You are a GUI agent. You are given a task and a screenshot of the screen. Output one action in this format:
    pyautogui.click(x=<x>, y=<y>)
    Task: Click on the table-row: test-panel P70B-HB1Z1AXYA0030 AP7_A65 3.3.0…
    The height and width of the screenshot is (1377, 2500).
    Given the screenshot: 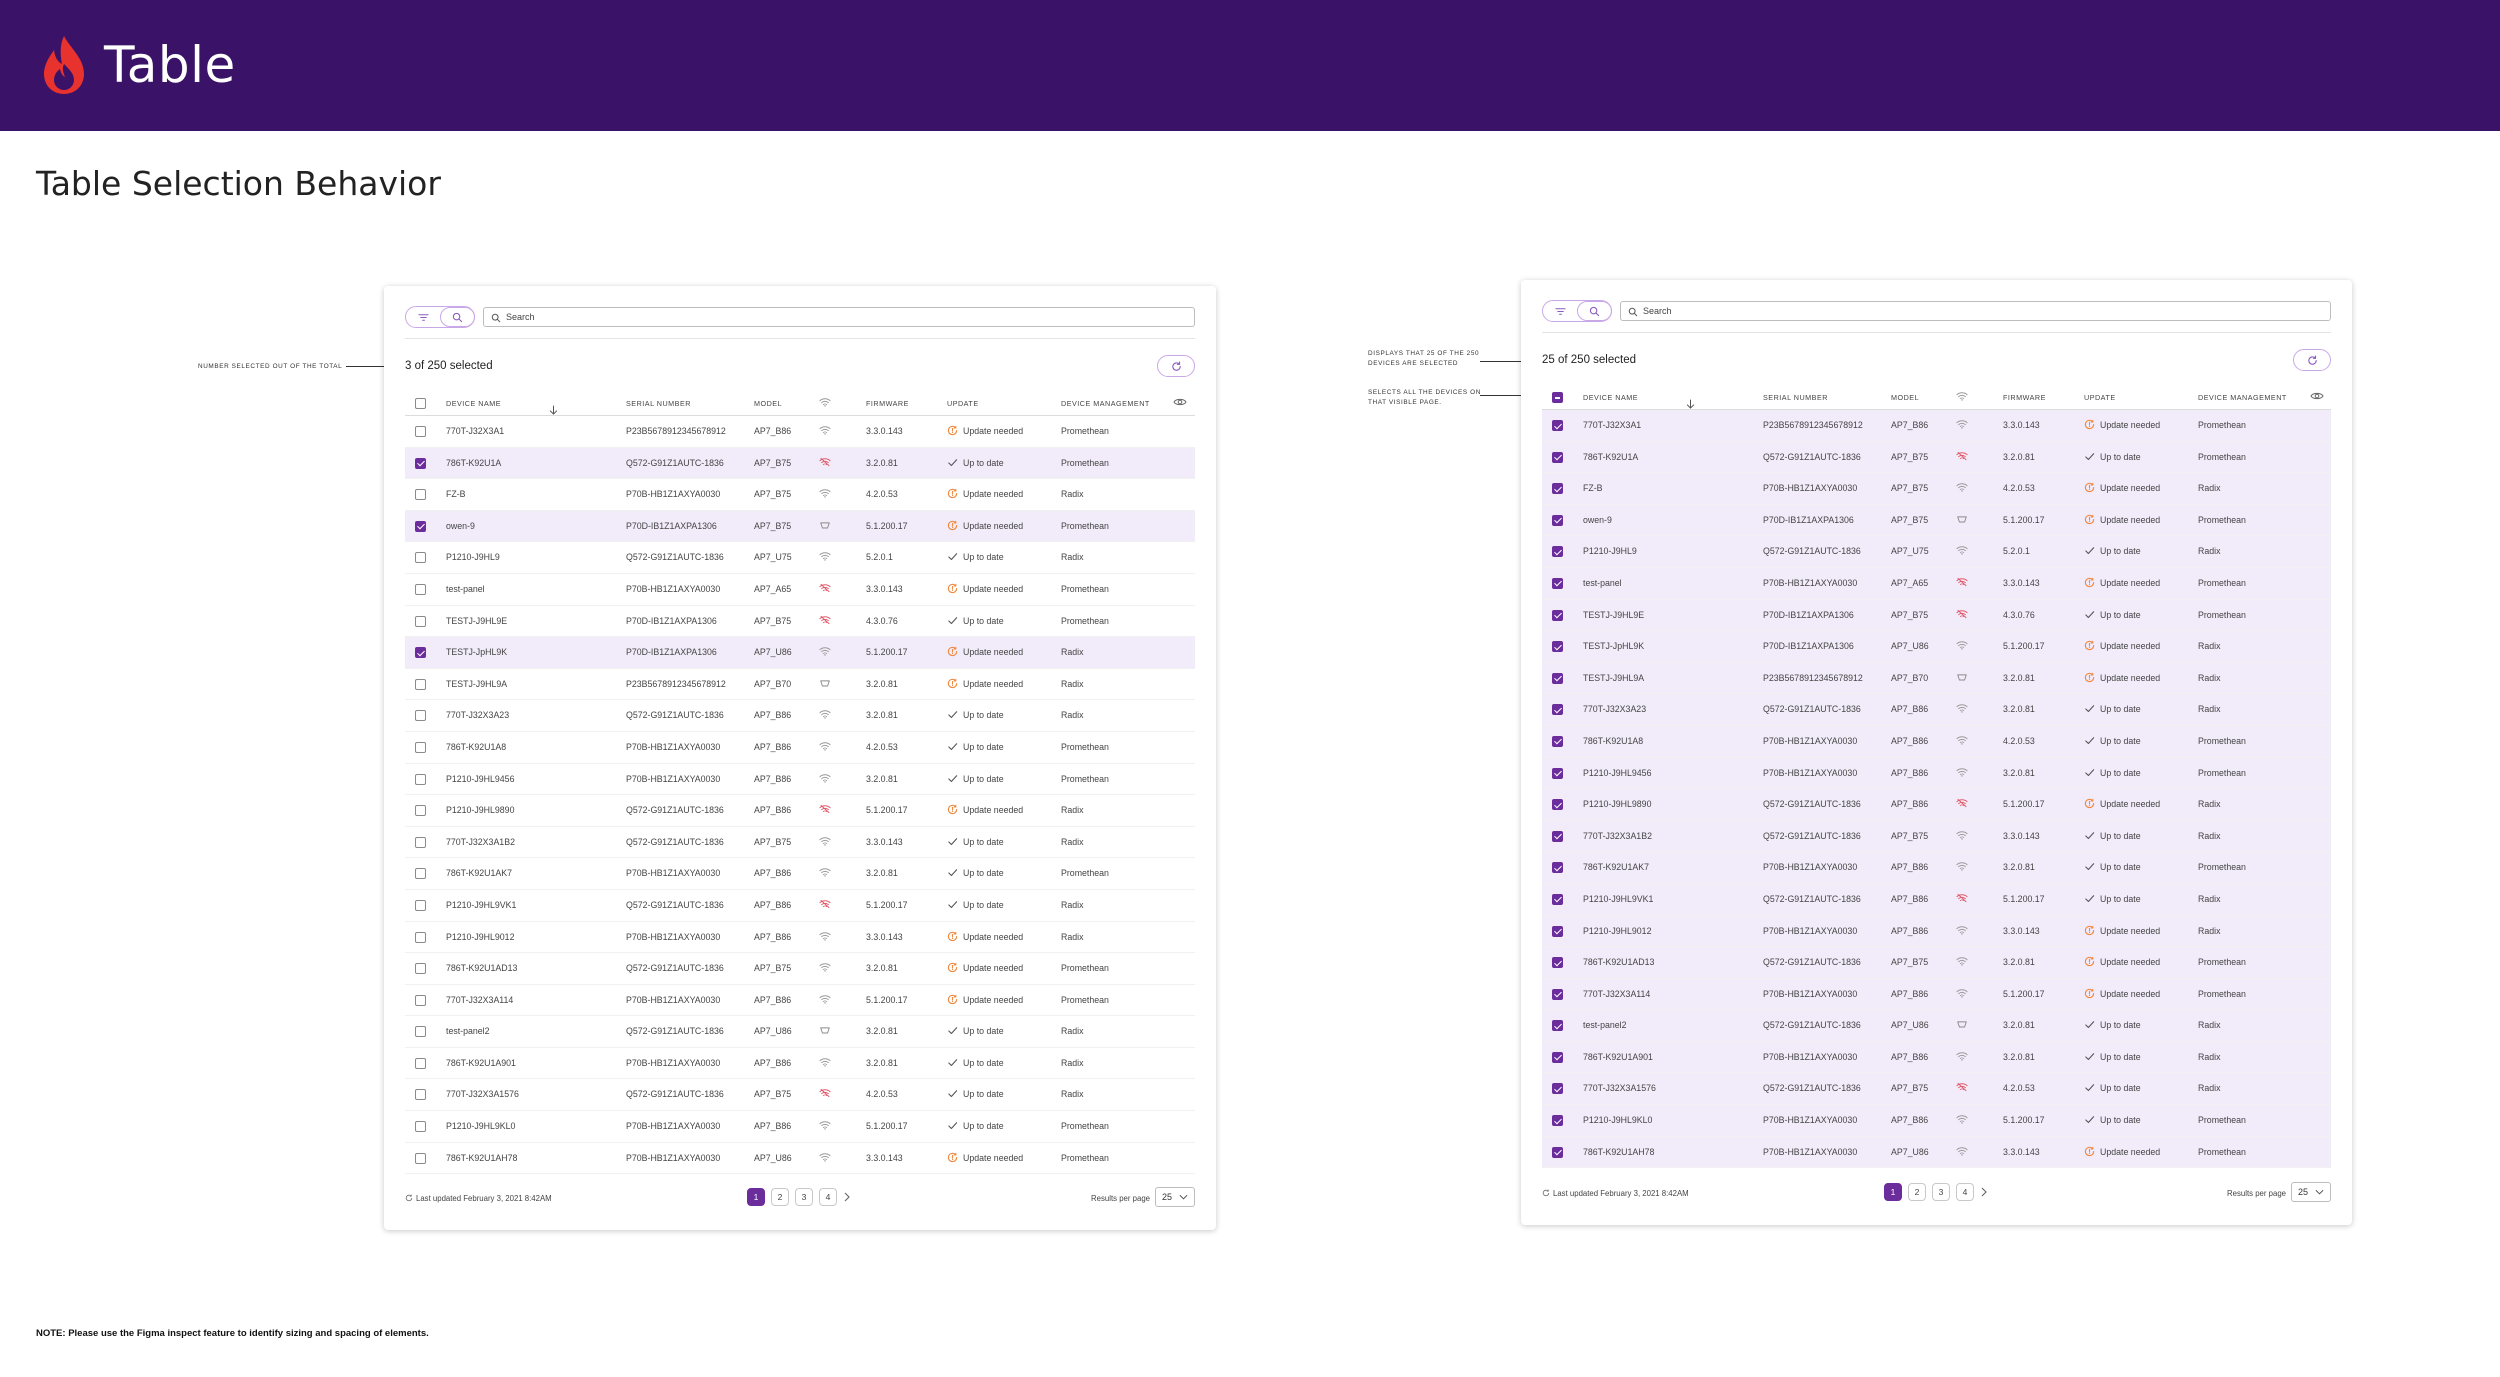 What is the action you would take?
    pyautogui.click(x=1936, y=583)
    